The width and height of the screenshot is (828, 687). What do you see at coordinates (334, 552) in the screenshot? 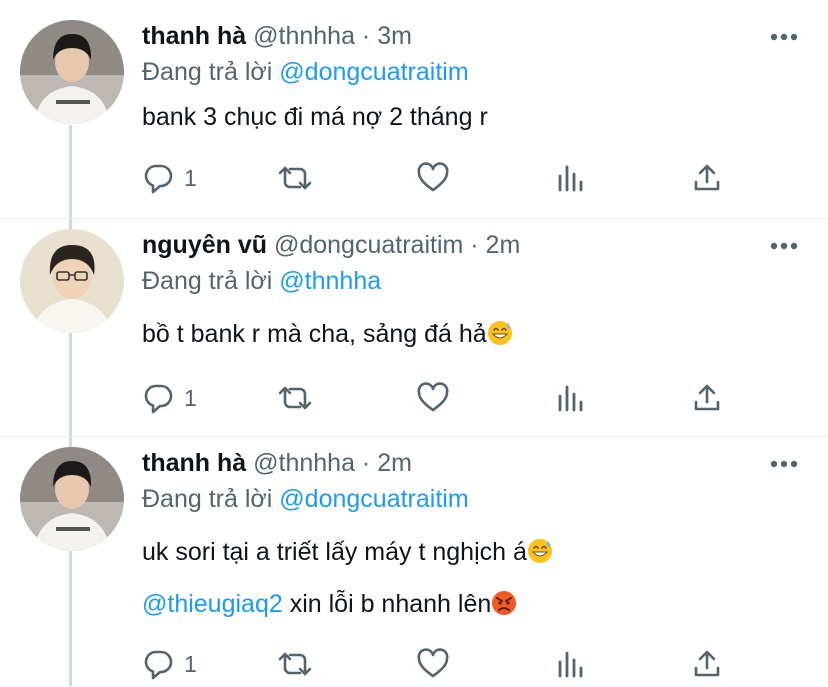
I see `tweet-text-content: uk sori tại a triết lấy máy t nghịch á` at bounding box center [334, 552].